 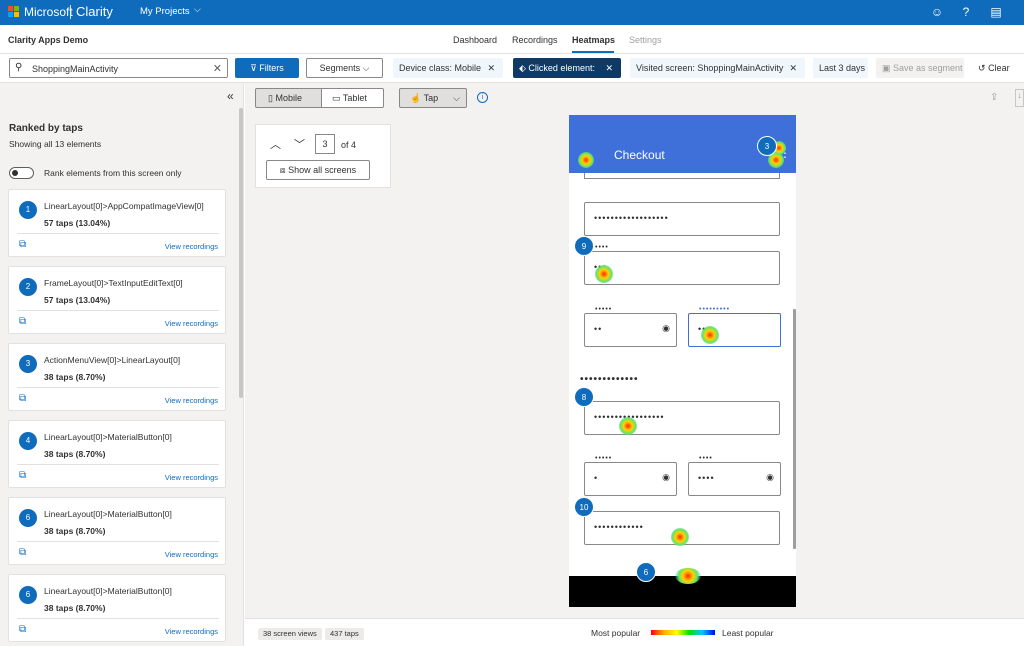 What do you see at coordinates (593, 40) in the screenshot?
I see `tab-heatmaps: Heatmaps` at bounding box center [593, 40].